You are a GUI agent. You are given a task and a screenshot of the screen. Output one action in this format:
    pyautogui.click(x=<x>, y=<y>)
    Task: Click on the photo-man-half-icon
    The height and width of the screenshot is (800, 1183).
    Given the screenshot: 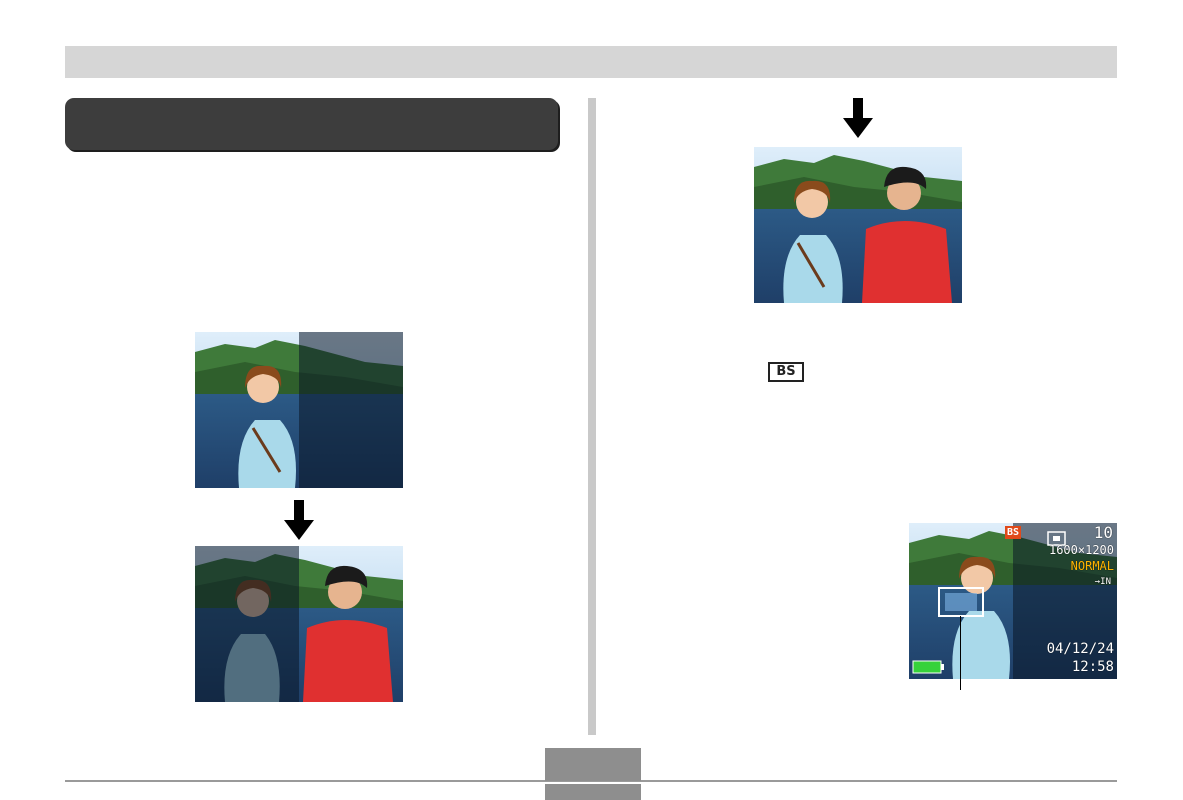 What is the action you would take?
    pyautogui.click(x=299, y=624)
    